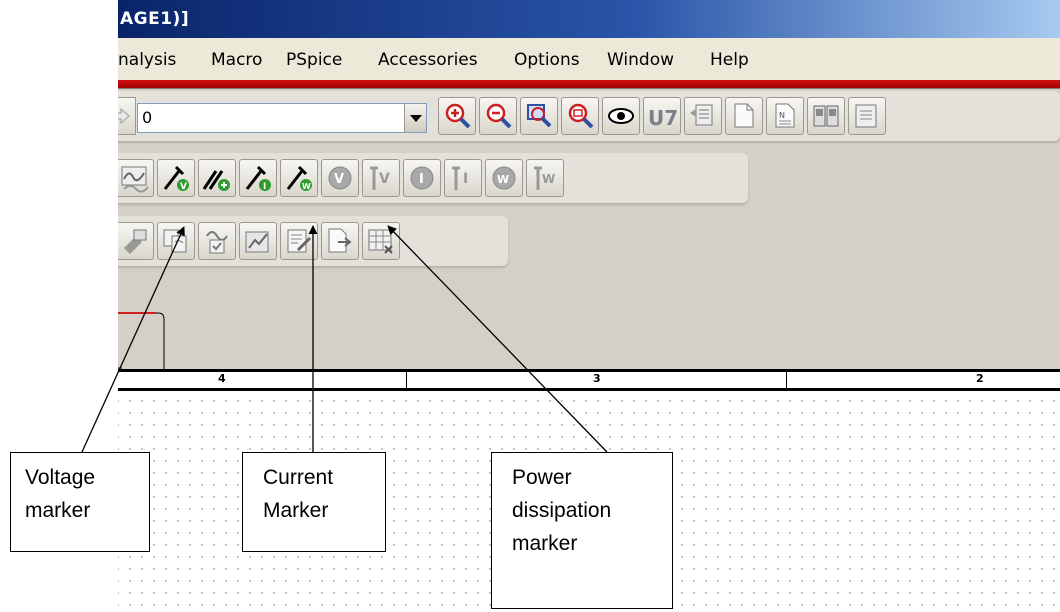 The width and height of the screenshot is (1060, 612). I want to click on callout-line: Power, so click(542, 477).